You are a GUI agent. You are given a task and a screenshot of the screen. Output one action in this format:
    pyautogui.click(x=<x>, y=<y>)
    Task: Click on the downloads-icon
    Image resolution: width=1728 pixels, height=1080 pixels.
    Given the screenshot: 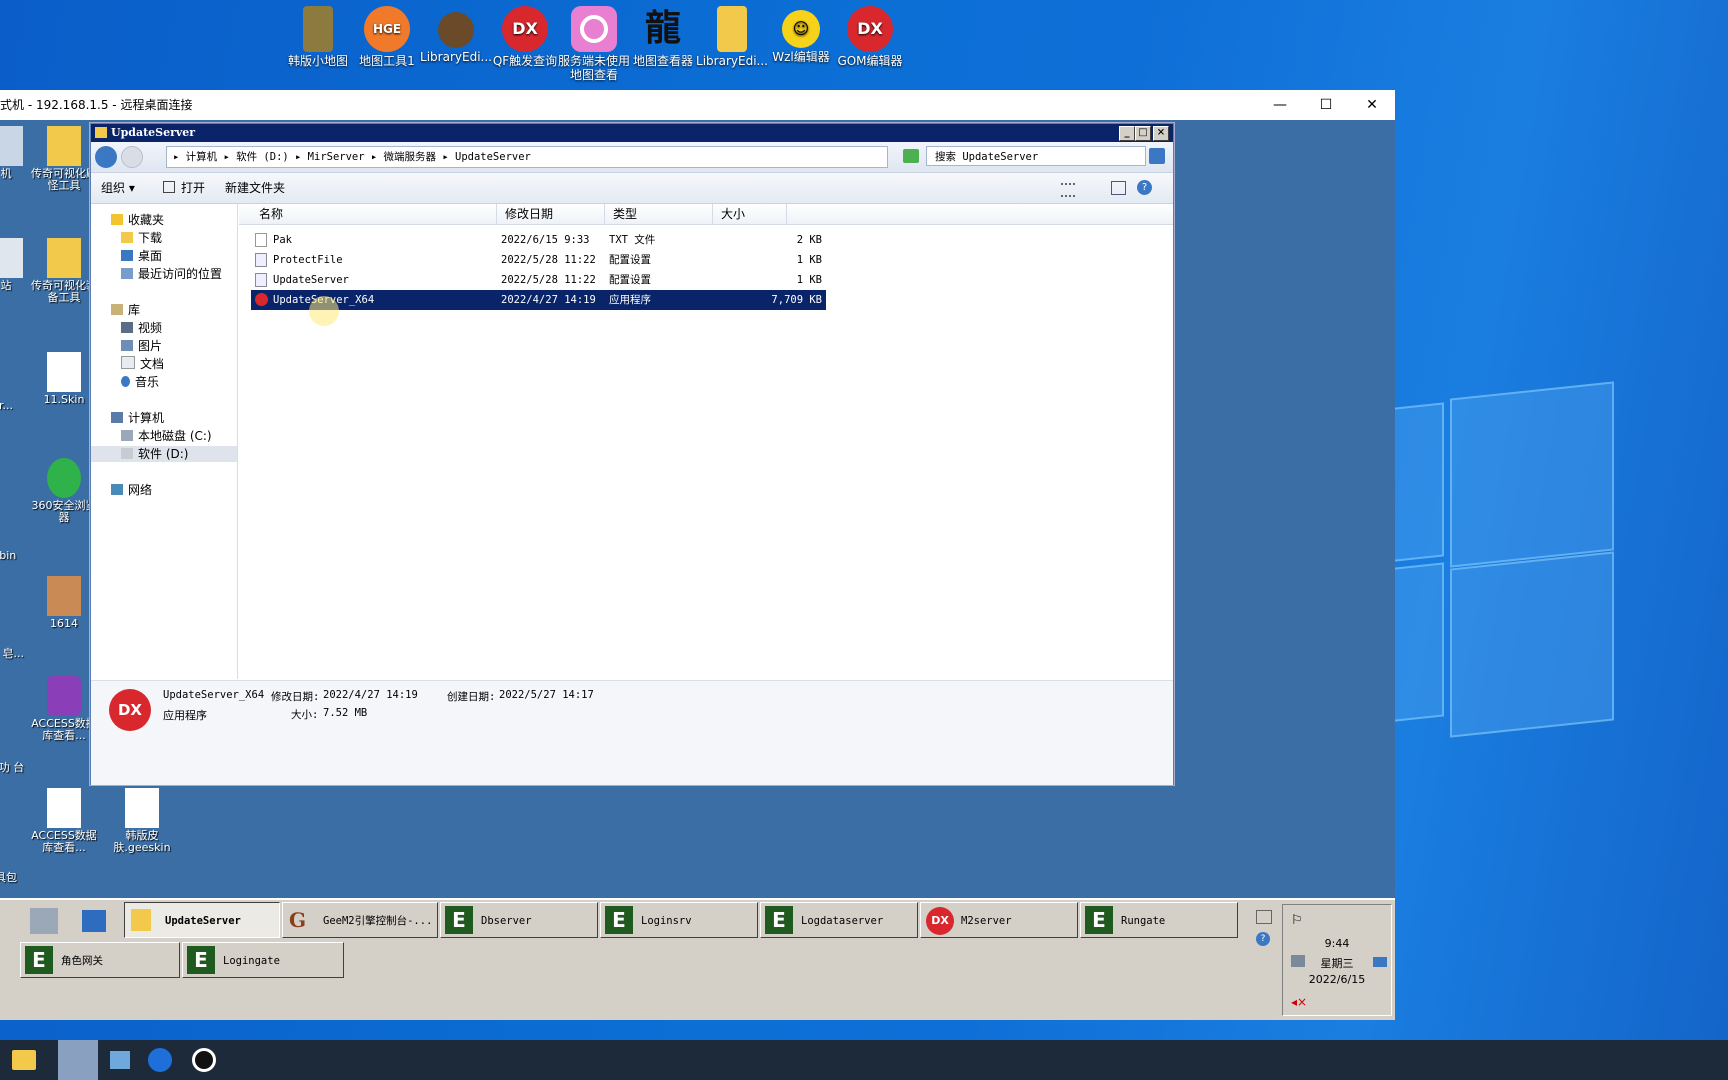 What is the action you would take?
    pyautogui.click(x=127, y=237)
    